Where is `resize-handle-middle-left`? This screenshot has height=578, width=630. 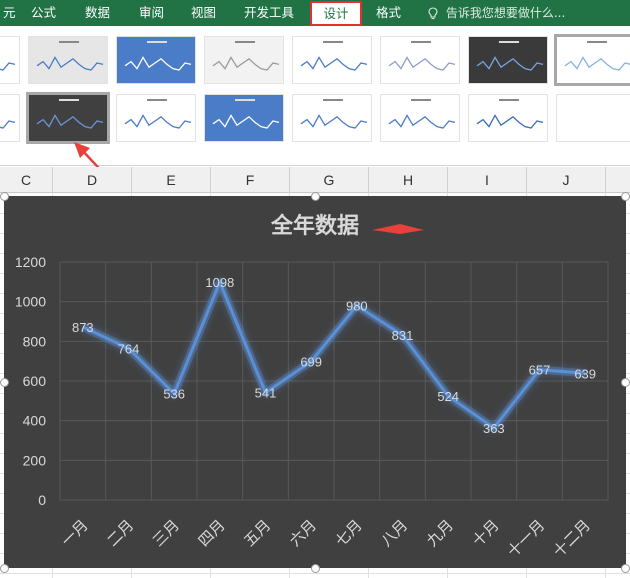 resize-handle-middle-left is located at coordinates (4, 382).